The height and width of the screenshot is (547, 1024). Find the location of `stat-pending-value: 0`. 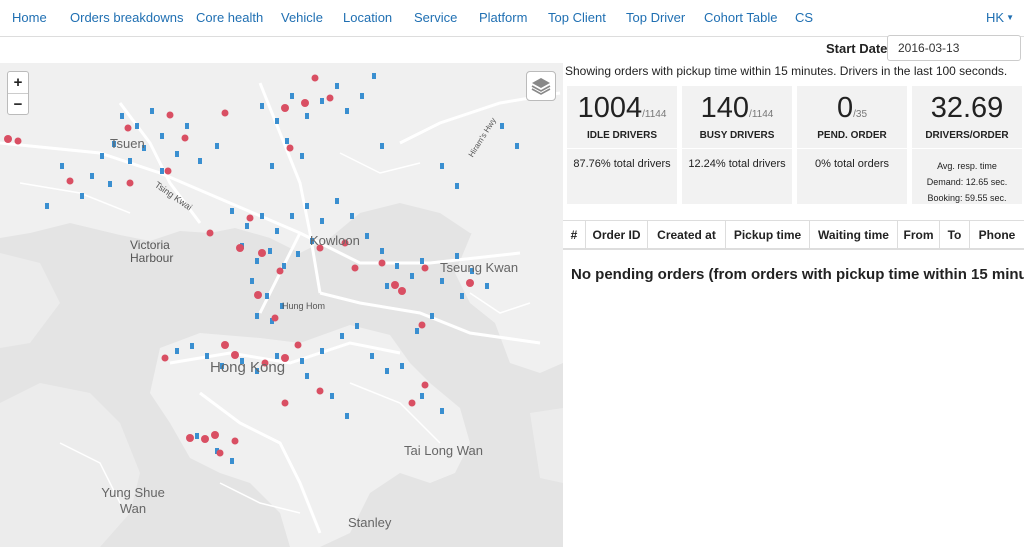

stat-pending-value: 0 is located at coordinates (845, 108).